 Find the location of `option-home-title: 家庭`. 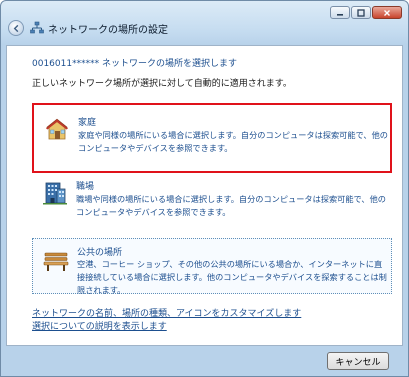

option-home-title: 家庭 is located at coordinates (87, 123).